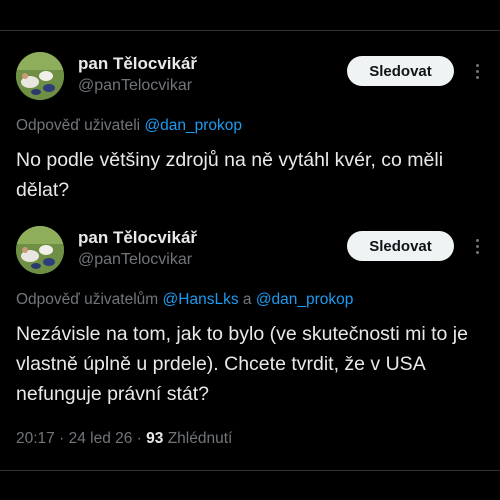  I want to click on reply-prefix: Odpověď uživateli, so click(80, 125).